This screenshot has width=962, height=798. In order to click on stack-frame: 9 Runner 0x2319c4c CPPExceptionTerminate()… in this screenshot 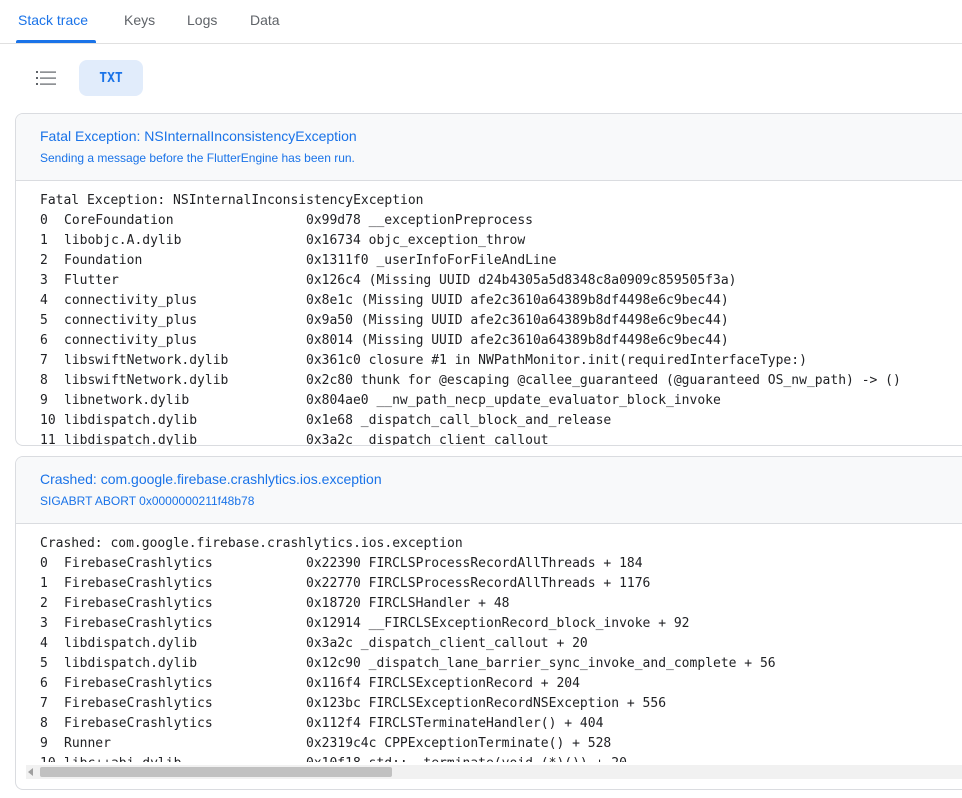, I will do `click(325, 744)`.